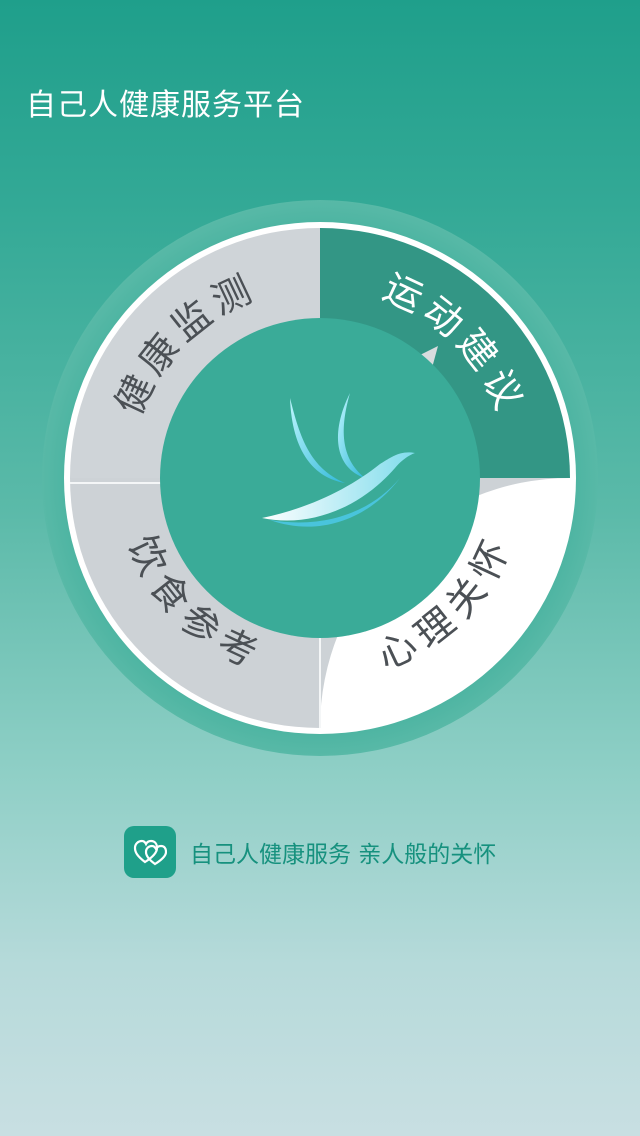  I want to click on footer-tagline: 自己人健康服务 亲人般的关怀, so click(310, 852).